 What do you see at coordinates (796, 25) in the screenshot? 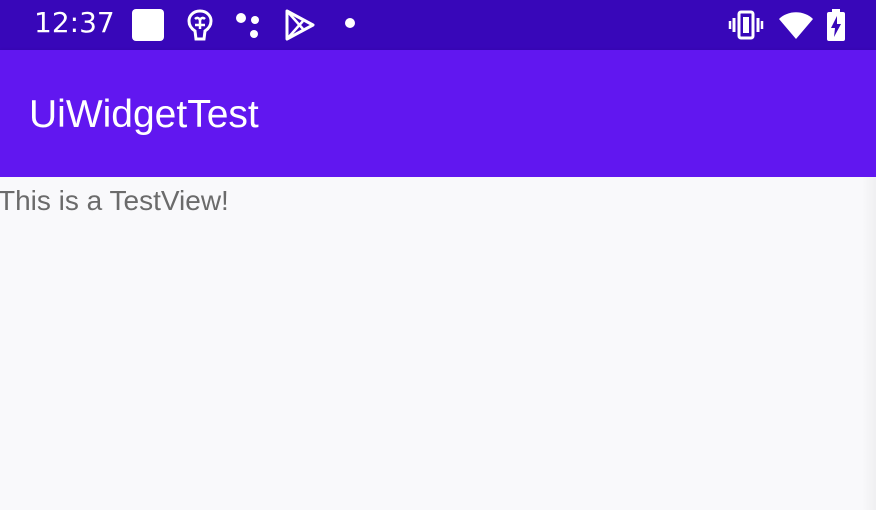
I see `wifi-icon` at bounding box center [796, 25].